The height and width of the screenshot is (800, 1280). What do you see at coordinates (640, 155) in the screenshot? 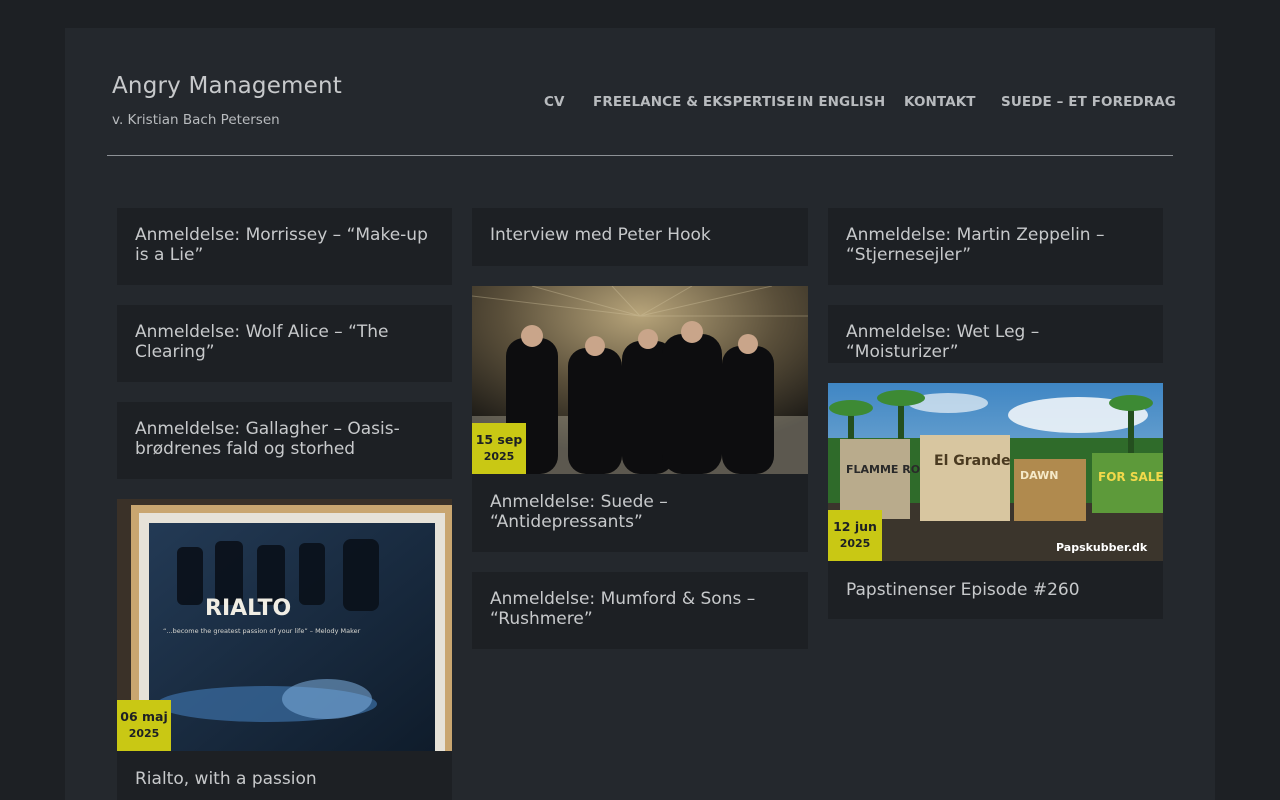
I see `header-divider` at bounding box center [640, 155].